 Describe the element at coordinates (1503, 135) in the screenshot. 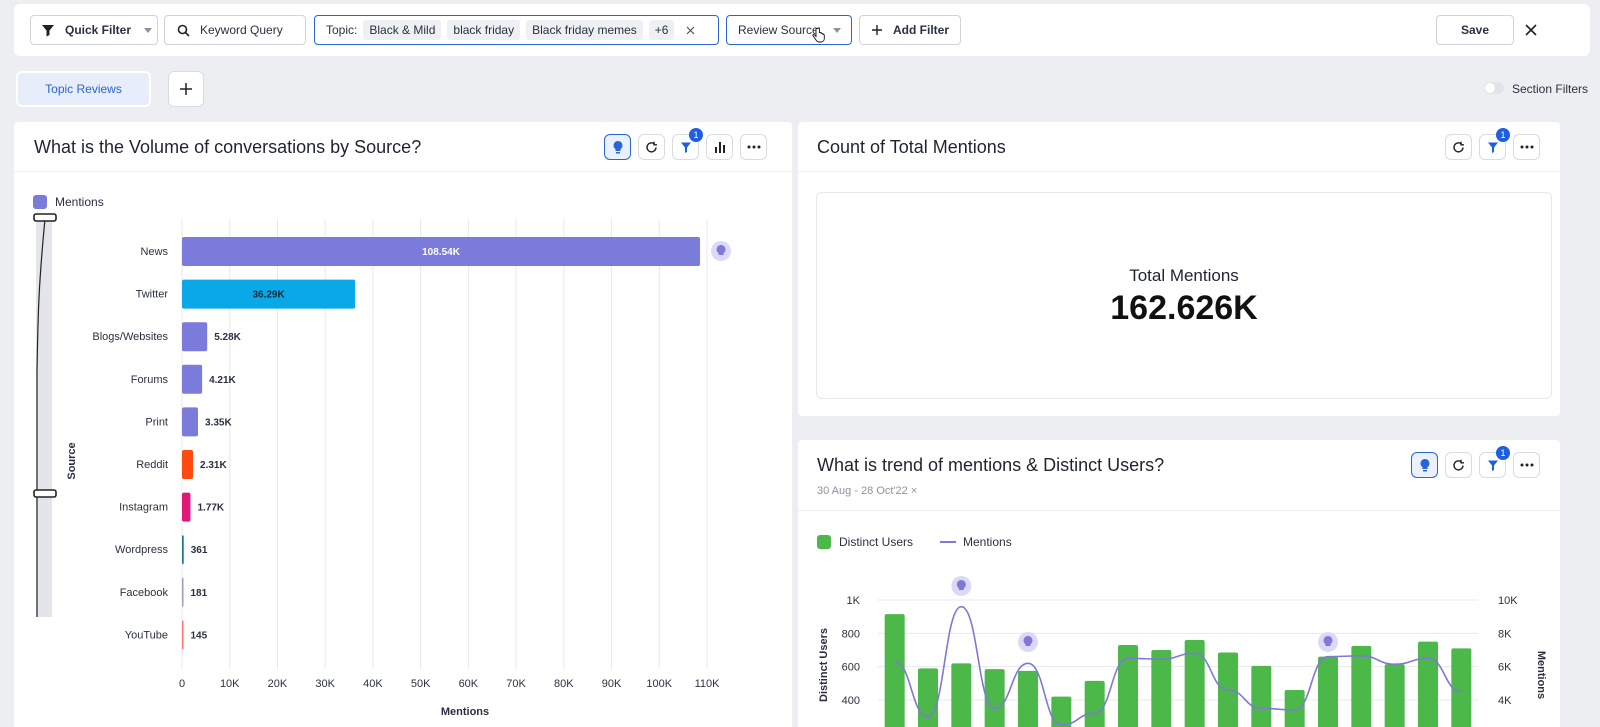

I see `filter-count-badge: 1` at that location.